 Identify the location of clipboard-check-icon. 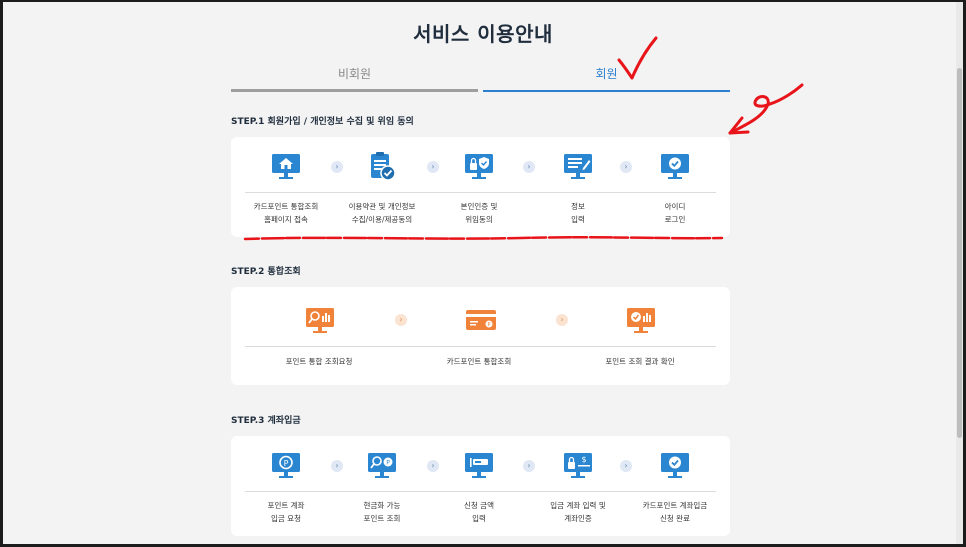
(382, 166).